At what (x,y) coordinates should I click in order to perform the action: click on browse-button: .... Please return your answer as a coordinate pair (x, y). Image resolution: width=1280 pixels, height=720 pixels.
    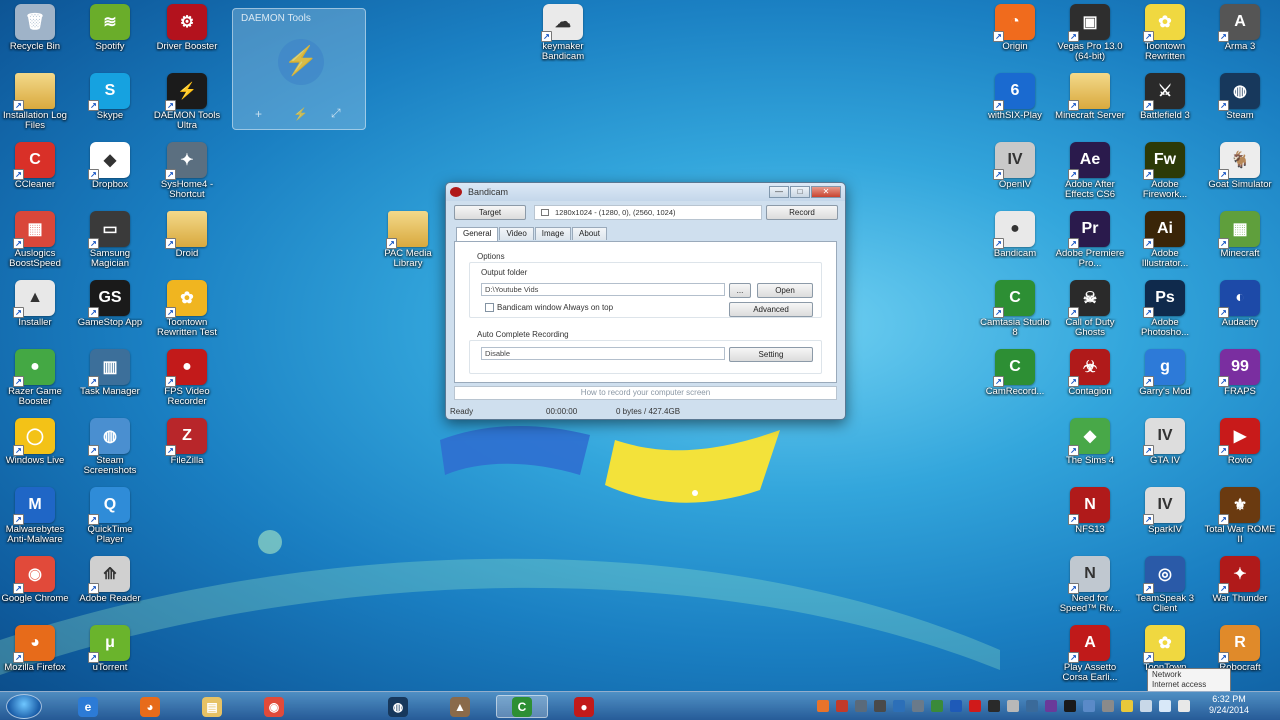
    Looking at the image, I should click on (740, 290).